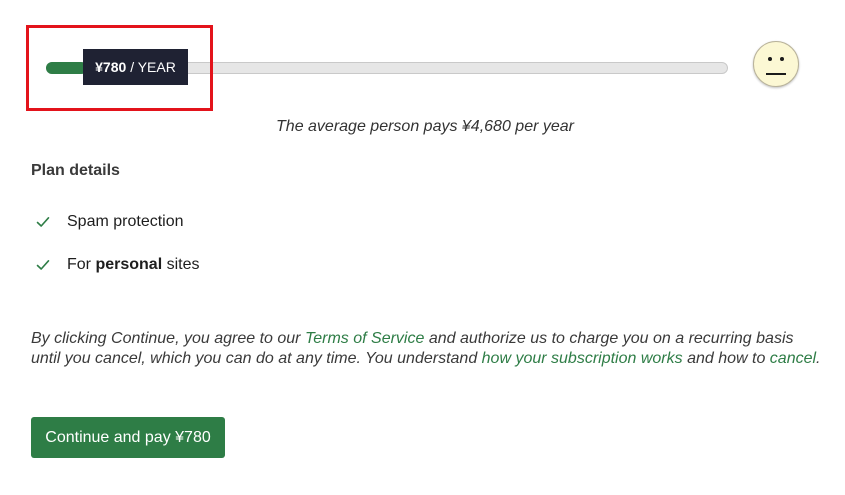 Image resolution: width=845 pixels, height=495 pixels. Describe the element at coordinates (582, 358) in the screenshot. I see `subscription-info-link: how your subscription works` at that location.